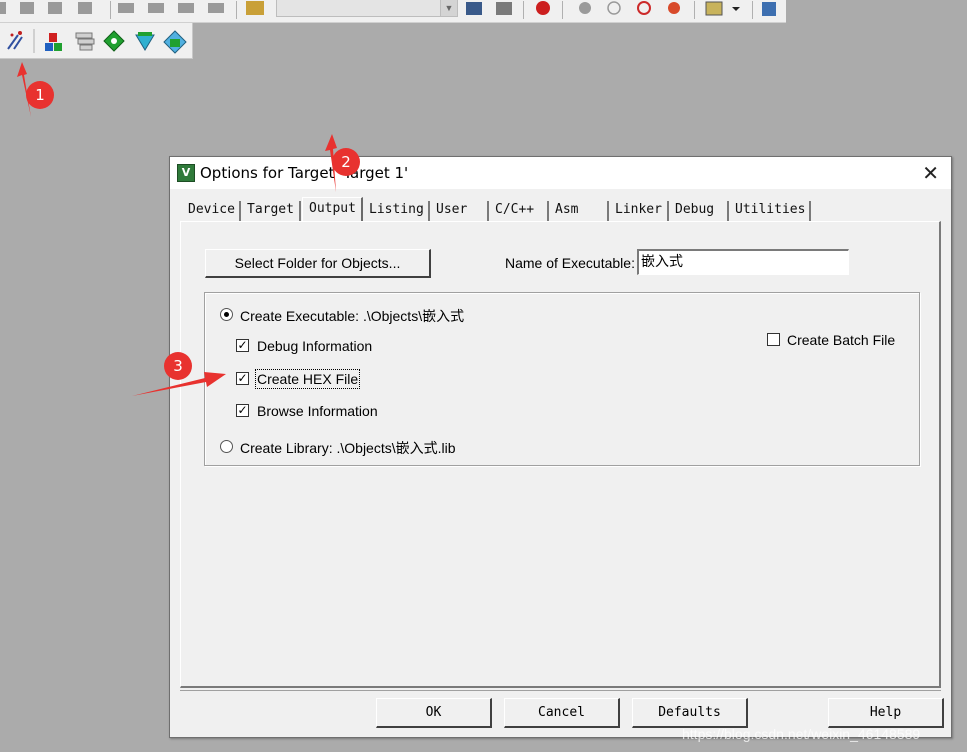  Describe the element at coordinates (242, 410) in the screenshot. I see `browse-information-checkbox: ✓` at that location.